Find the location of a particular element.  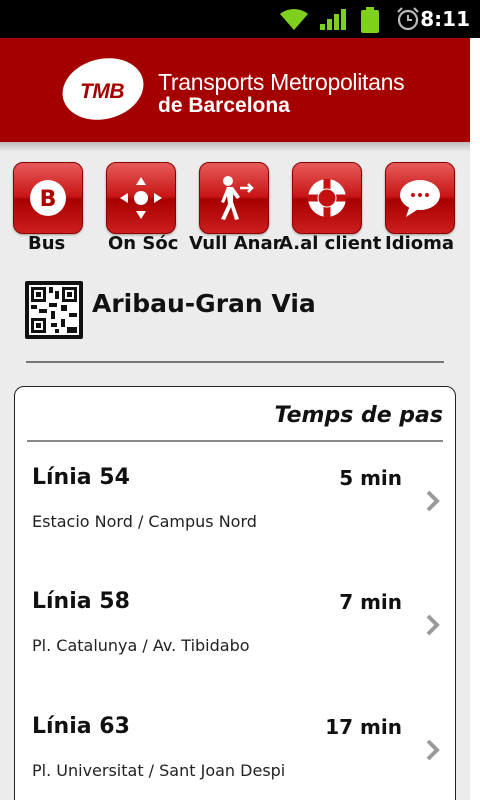

header-shadow is located at coordinates (235, 147).